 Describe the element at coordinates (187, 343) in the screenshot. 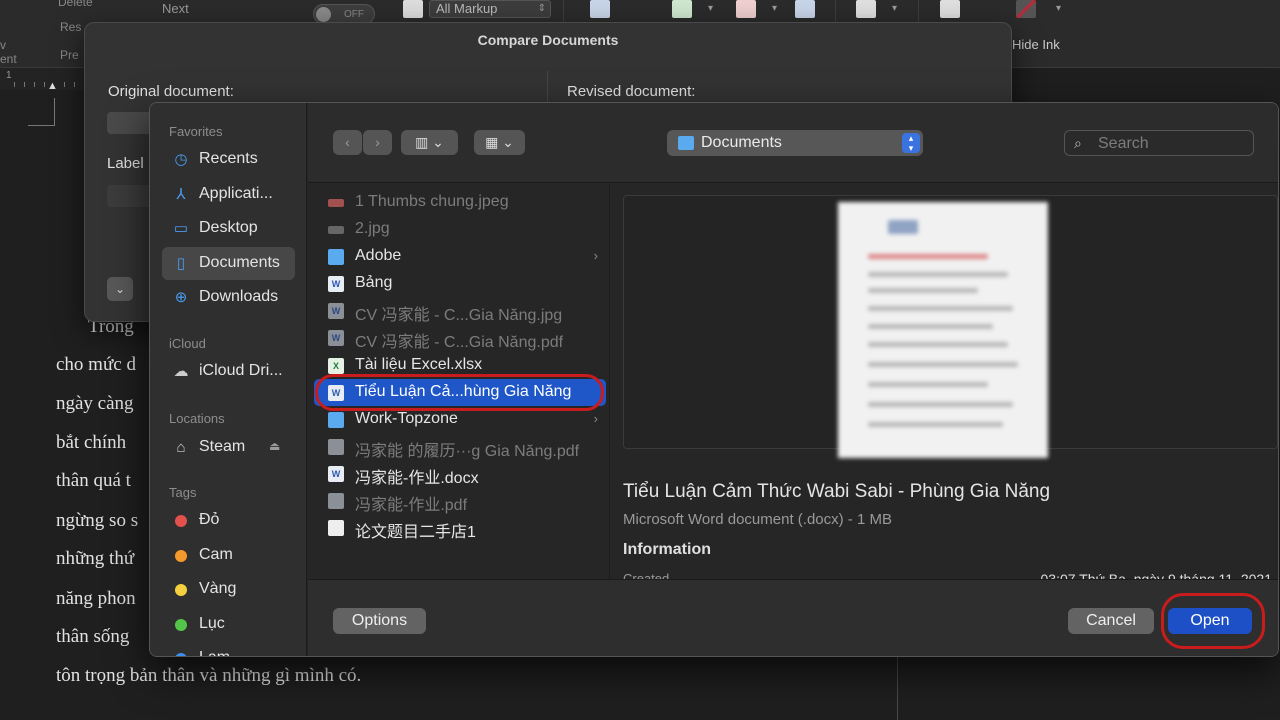

I see `icloud-heading: iCloud` at that location.